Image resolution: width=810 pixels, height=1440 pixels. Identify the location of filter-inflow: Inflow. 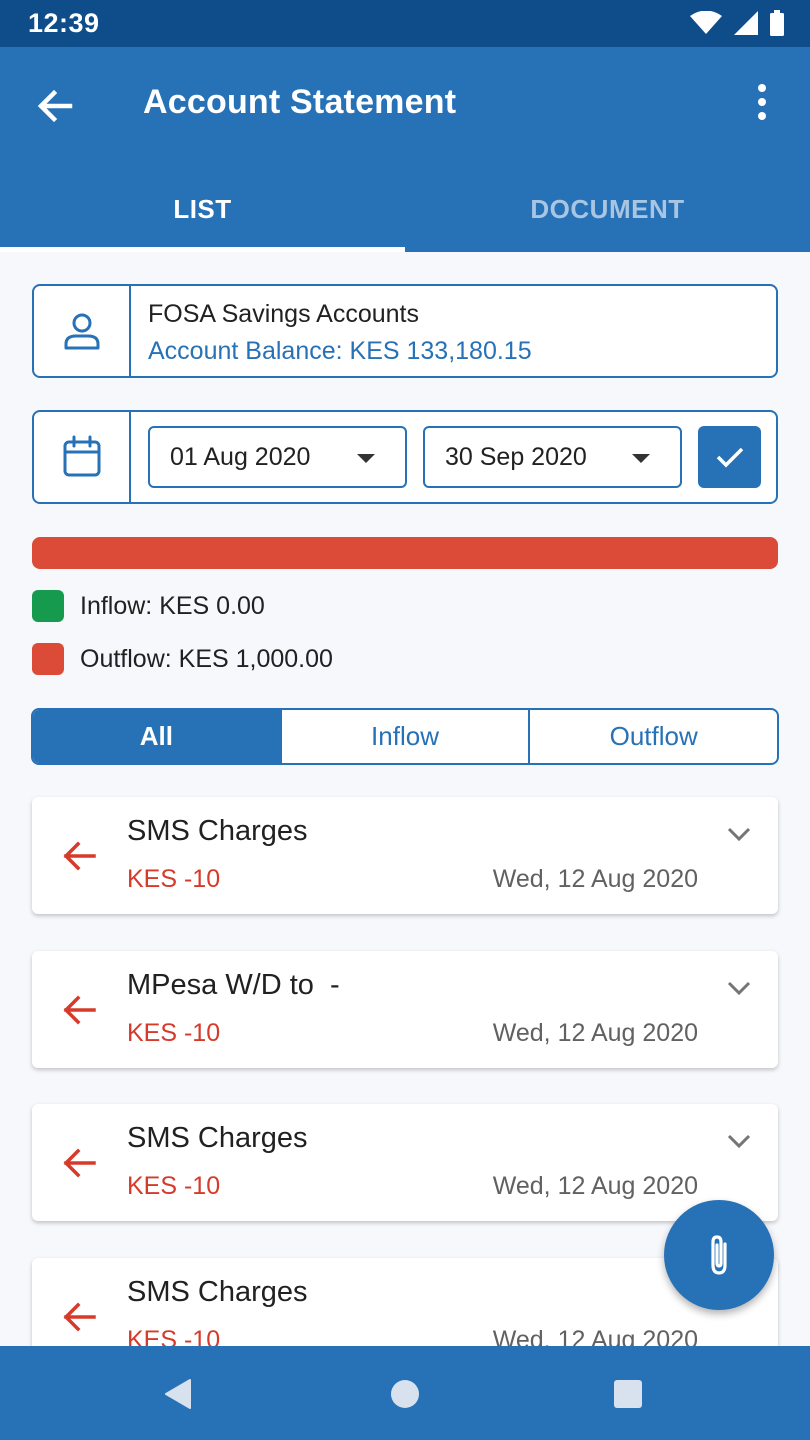
(406, 736).